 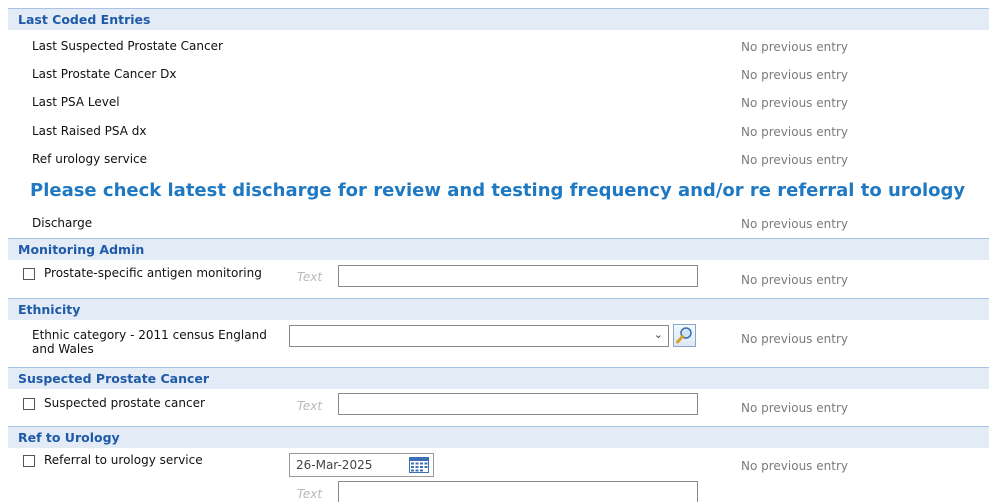 What do you see at coordinates (498, 19) in the screenshot?
I see `section-header-last-coded: Last Coded Entries` at bounding box center [498, 19].